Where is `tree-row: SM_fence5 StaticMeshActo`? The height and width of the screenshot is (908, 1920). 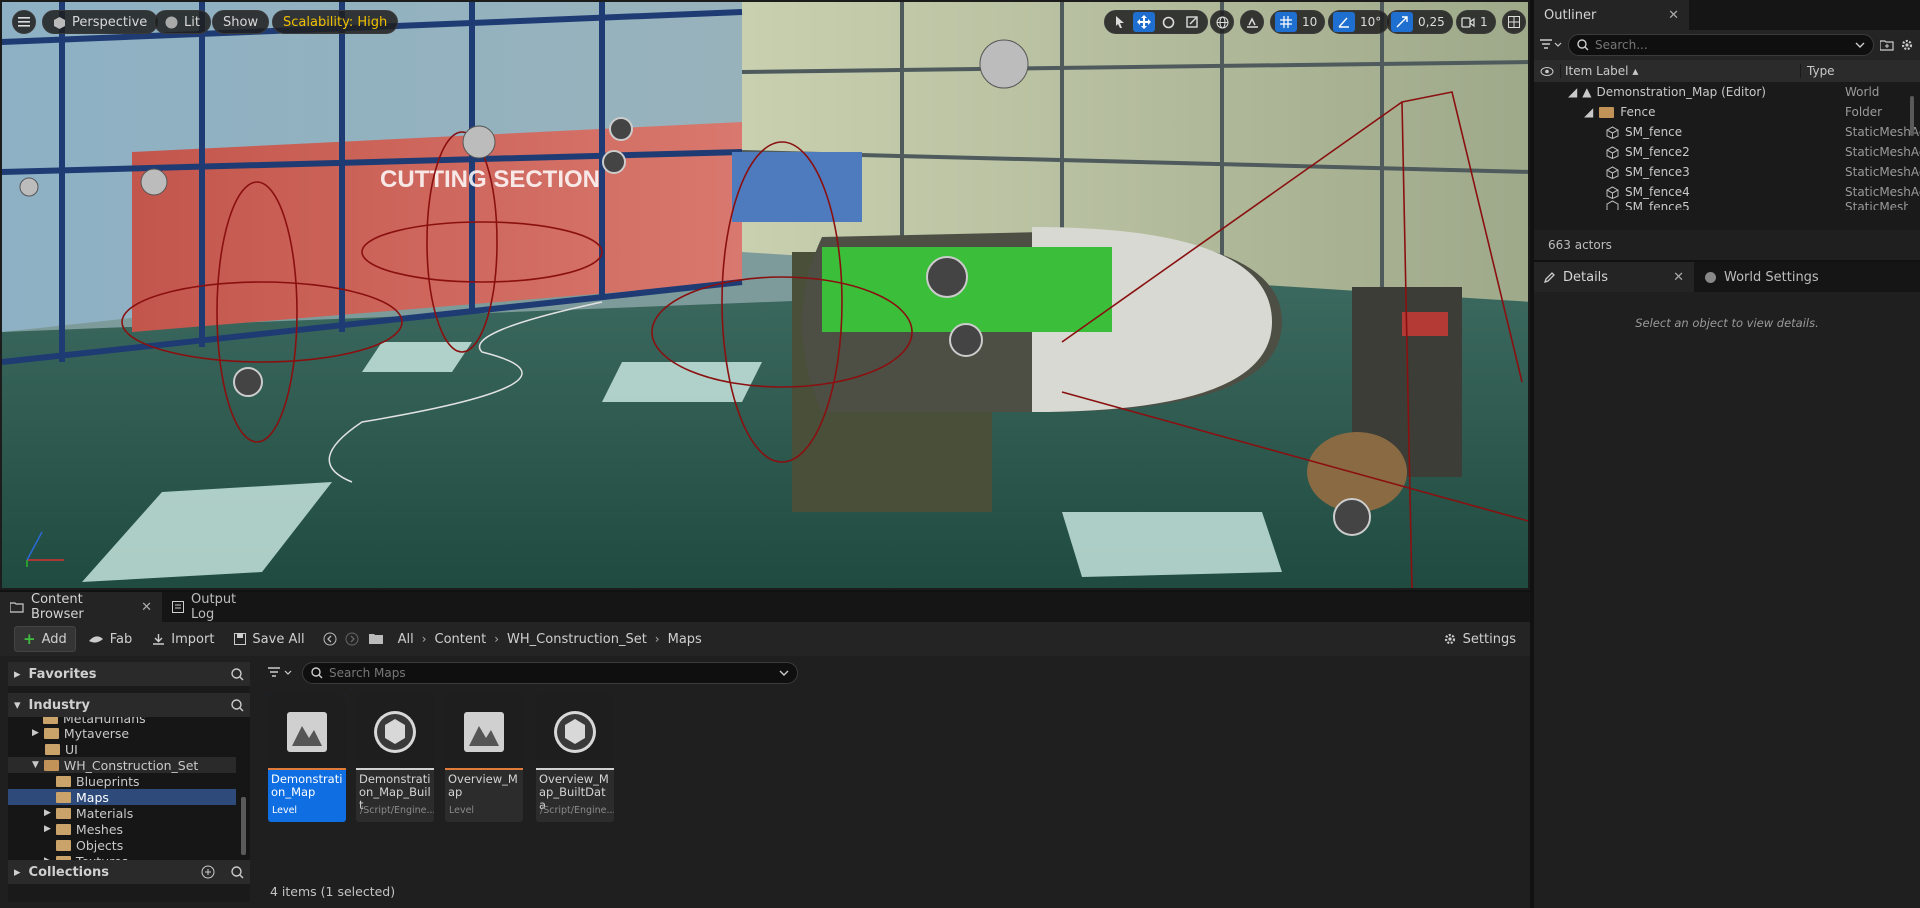
tree-row: SM_fence5 StaticMeshActo is located at coordinates (1757, 205).